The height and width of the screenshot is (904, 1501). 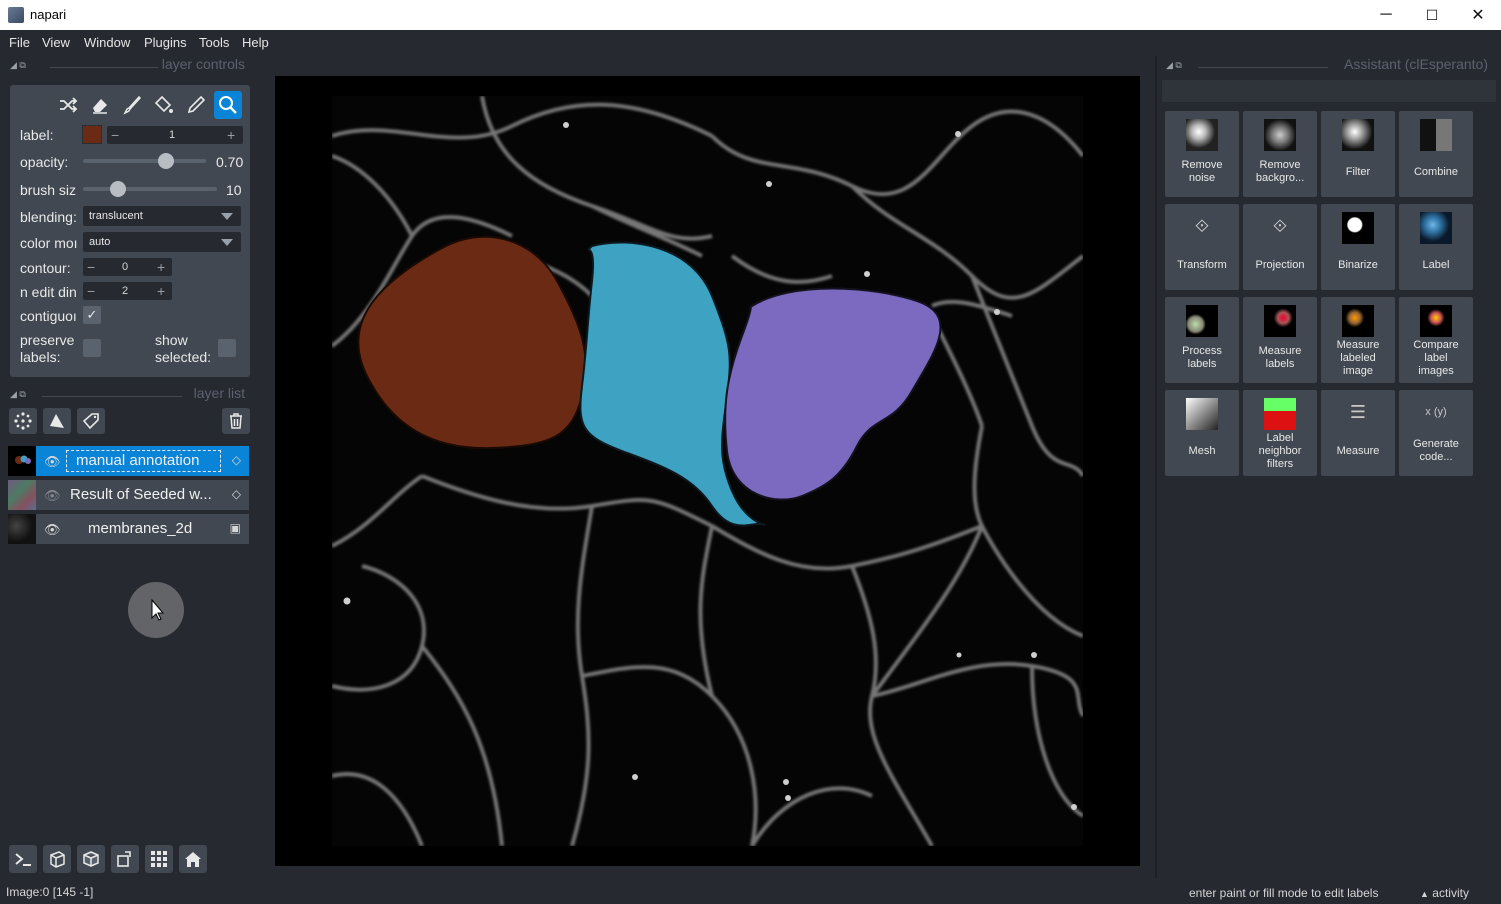 I want to click on menu-plugins: Plugins, so click(x=165, y=42).